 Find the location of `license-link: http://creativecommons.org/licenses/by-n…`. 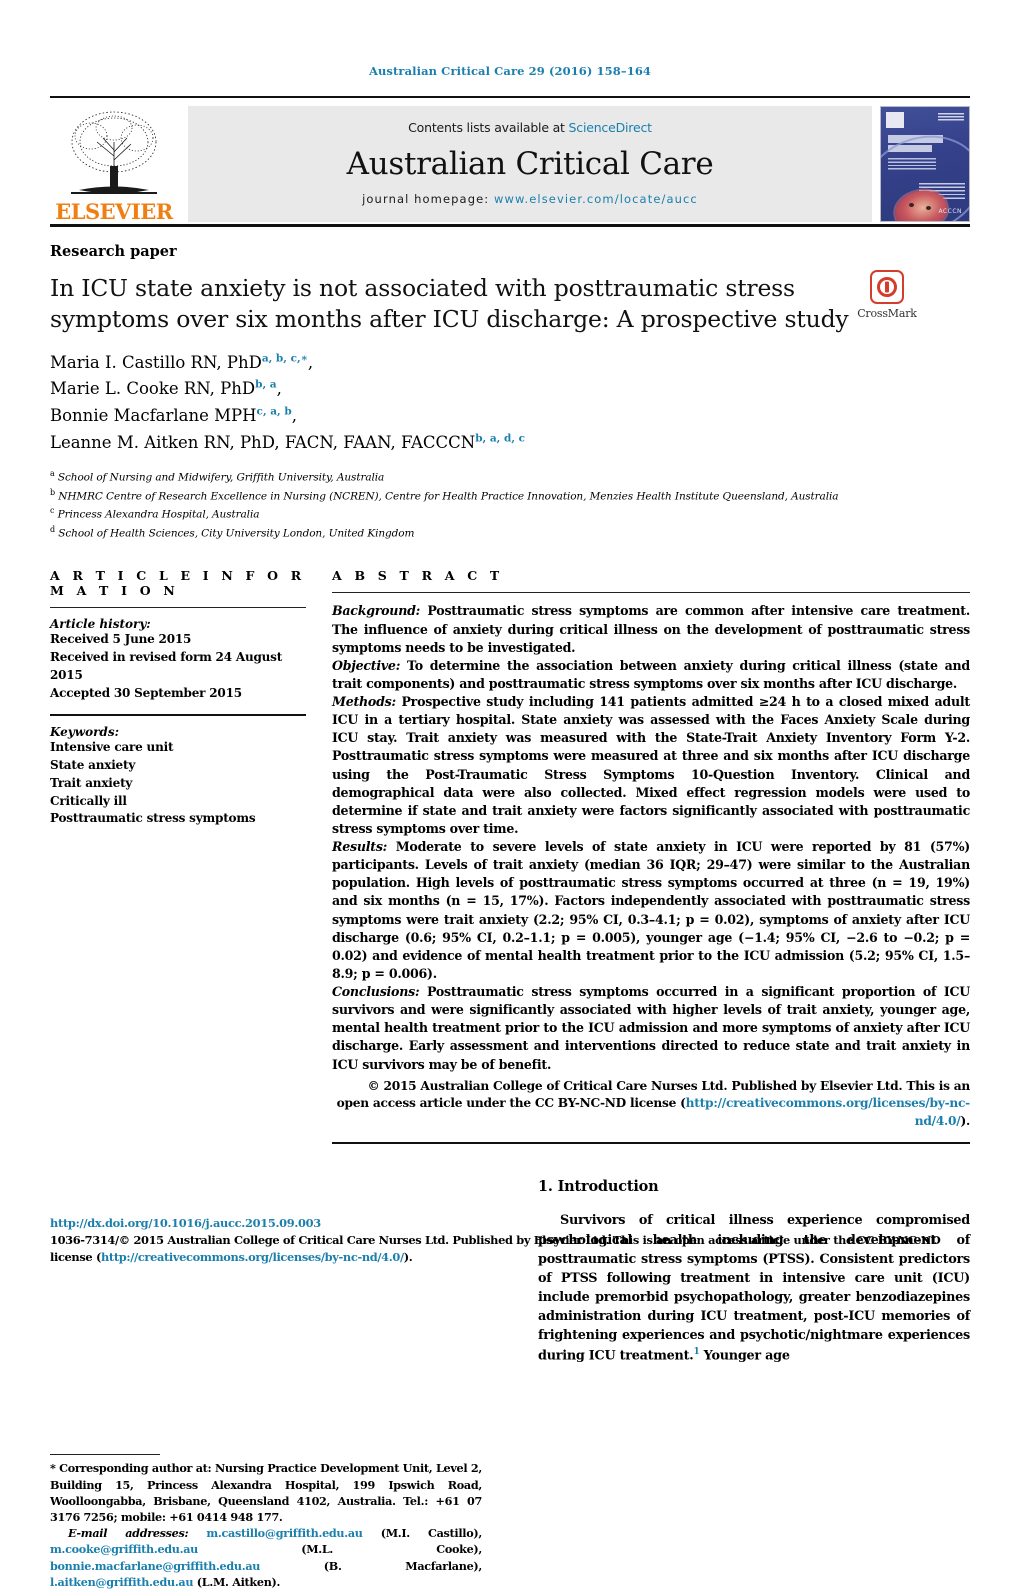

license-link: http://creativecommons.org/licenses/by-n… is located at coordinates (828, 1112).